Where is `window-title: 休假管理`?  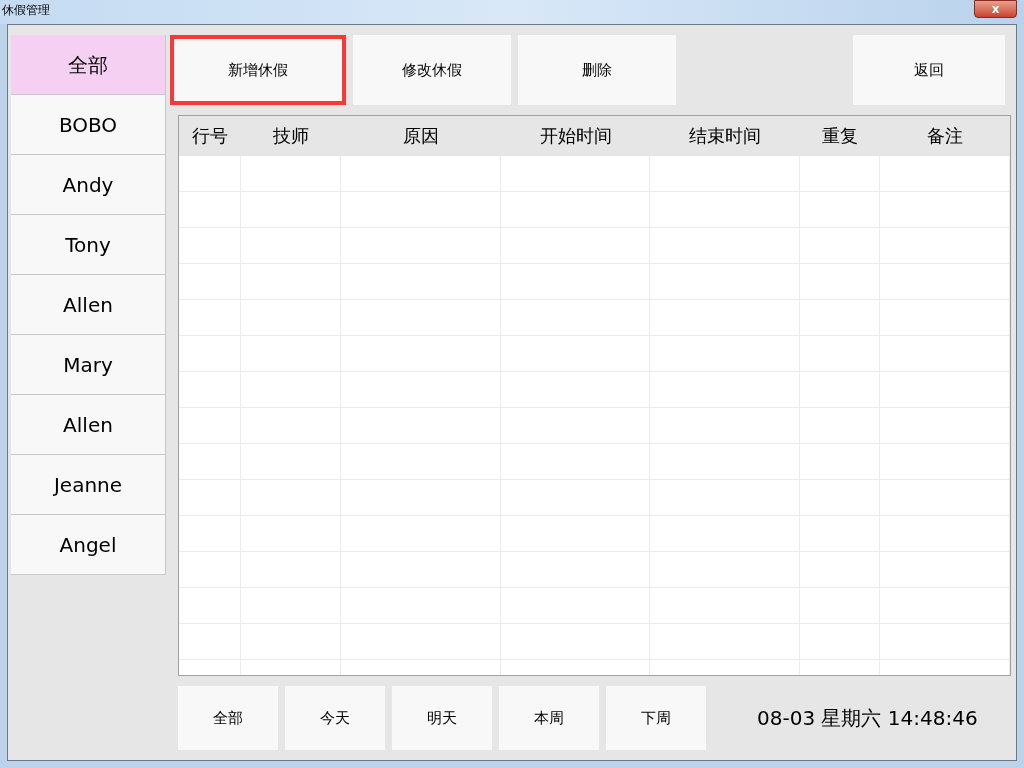 window-title: 休假管理 is located at coordinates (26, 10).